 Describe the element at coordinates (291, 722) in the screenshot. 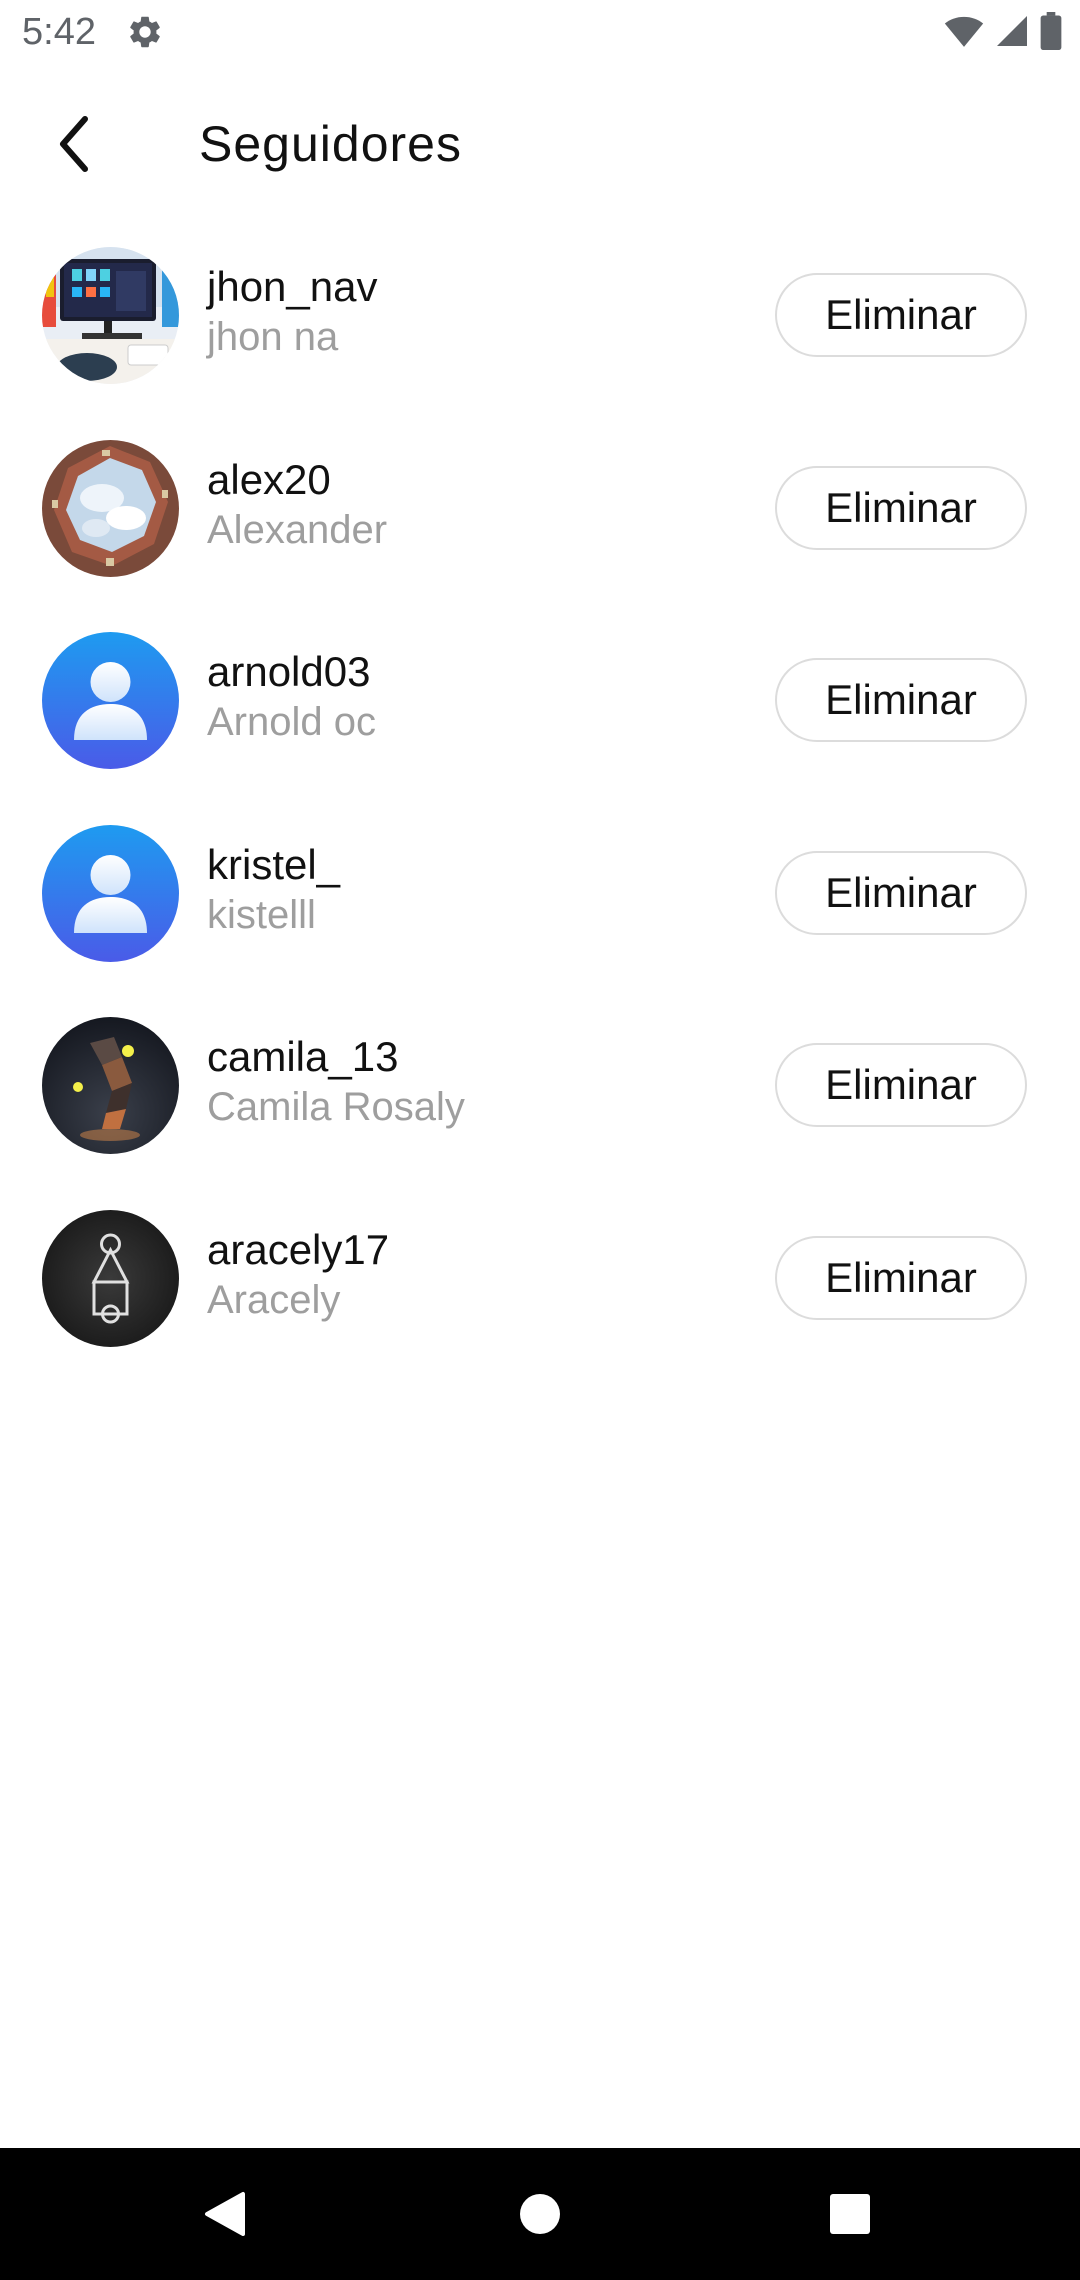

I see `follower-fullname: Arnold oc` at that location.